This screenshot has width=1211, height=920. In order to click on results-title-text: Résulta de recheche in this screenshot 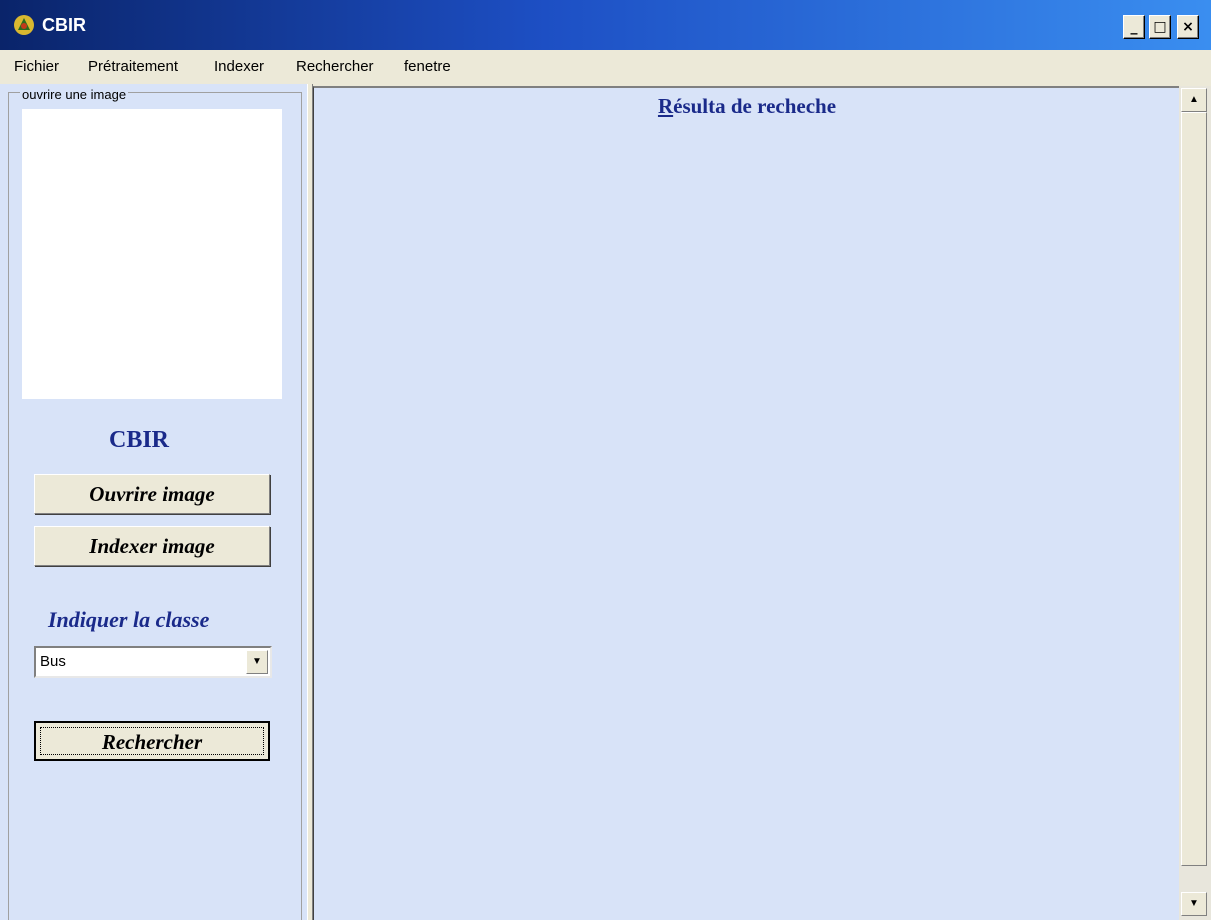, I will do `click(747, 106)`.